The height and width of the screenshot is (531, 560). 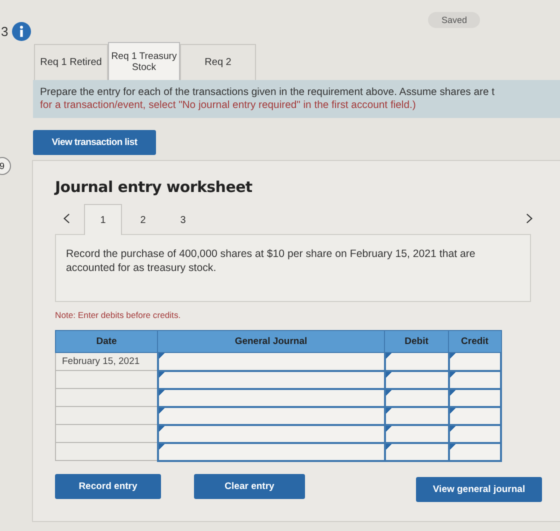 What do you see at coordinates (4, 31) in the screenshot?
I see `question-number: 3` at bounding box center [4, 31].